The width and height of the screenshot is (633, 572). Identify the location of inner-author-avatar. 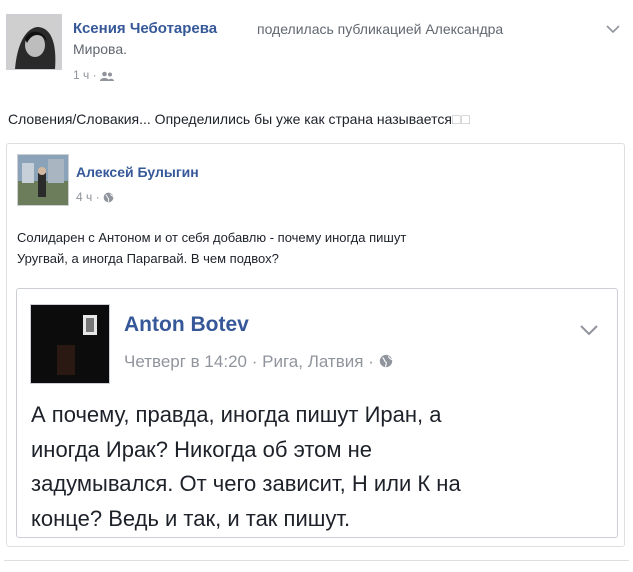
(70, 344).